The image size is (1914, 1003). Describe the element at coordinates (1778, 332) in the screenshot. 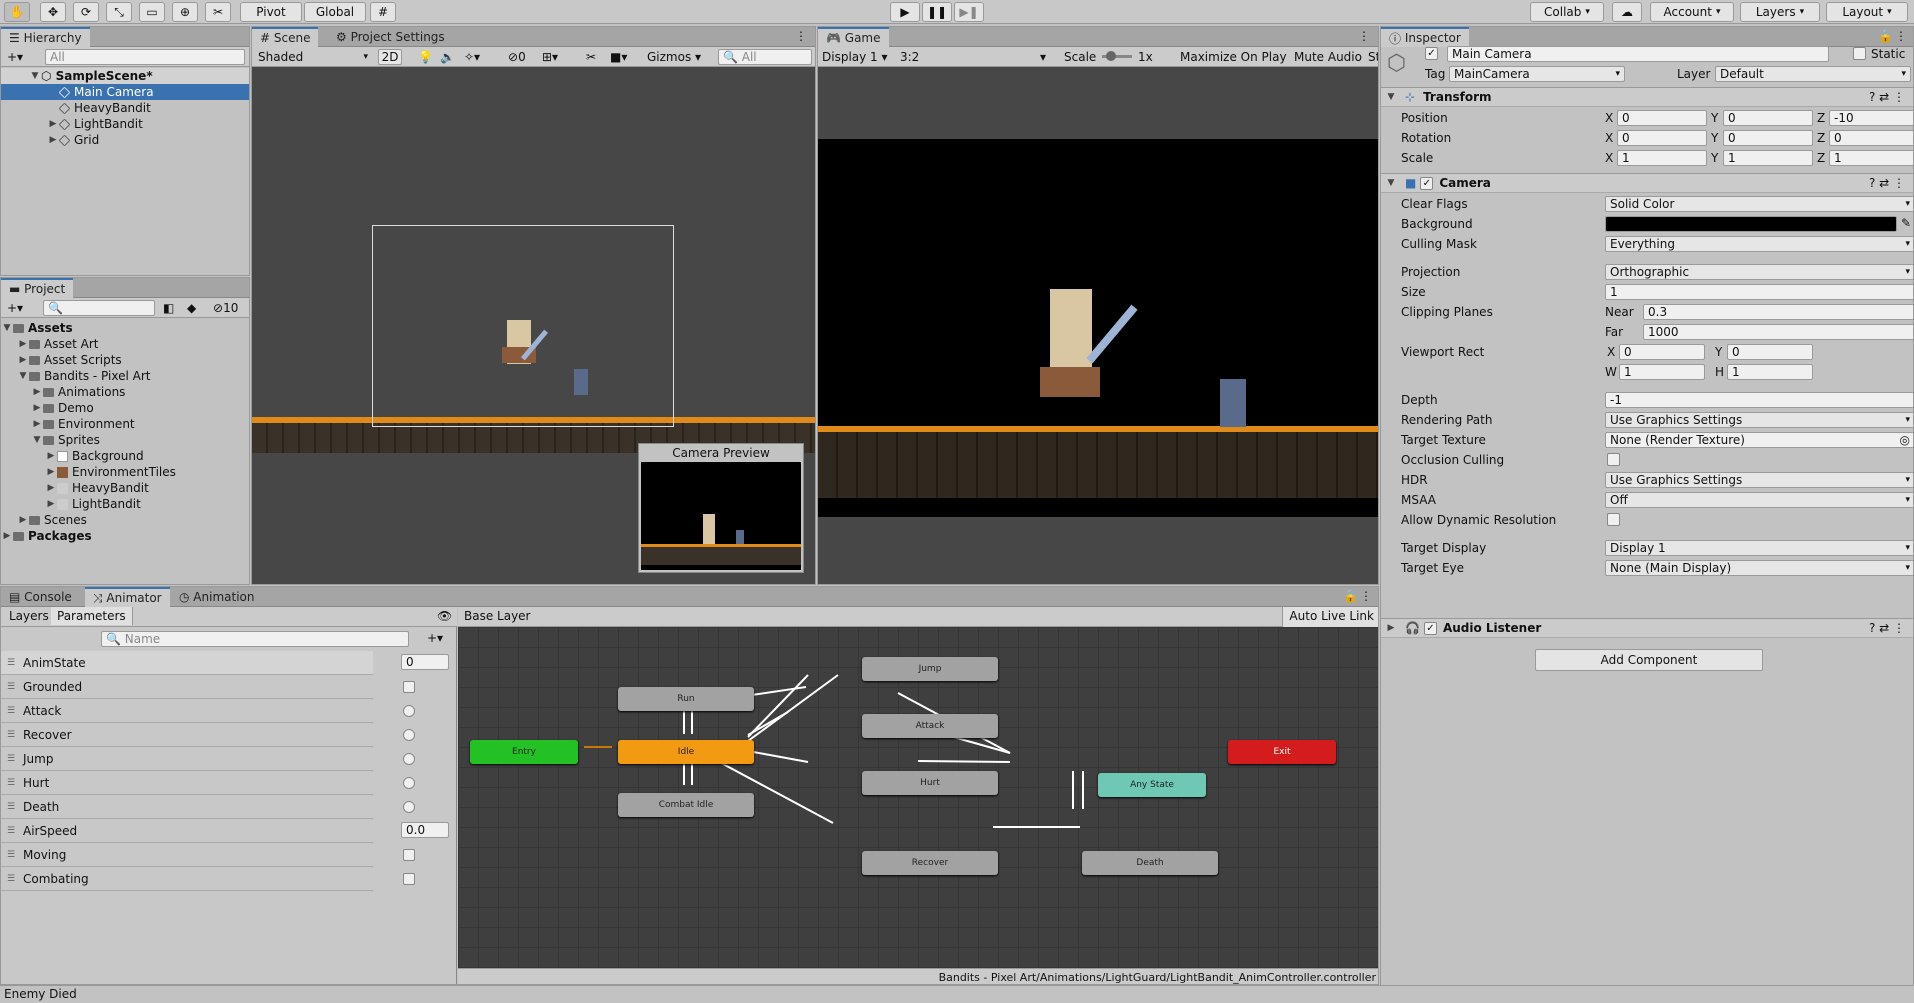

I see `far-input: 1000` at that location.